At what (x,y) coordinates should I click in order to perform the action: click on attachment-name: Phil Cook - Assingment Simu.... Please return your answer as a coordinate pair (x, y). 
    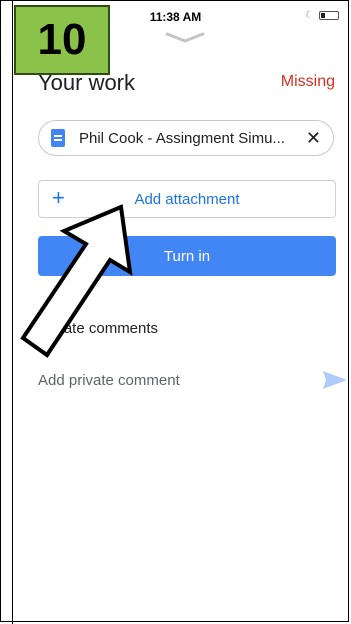
    Looking at the image, I should click on (182, 138).